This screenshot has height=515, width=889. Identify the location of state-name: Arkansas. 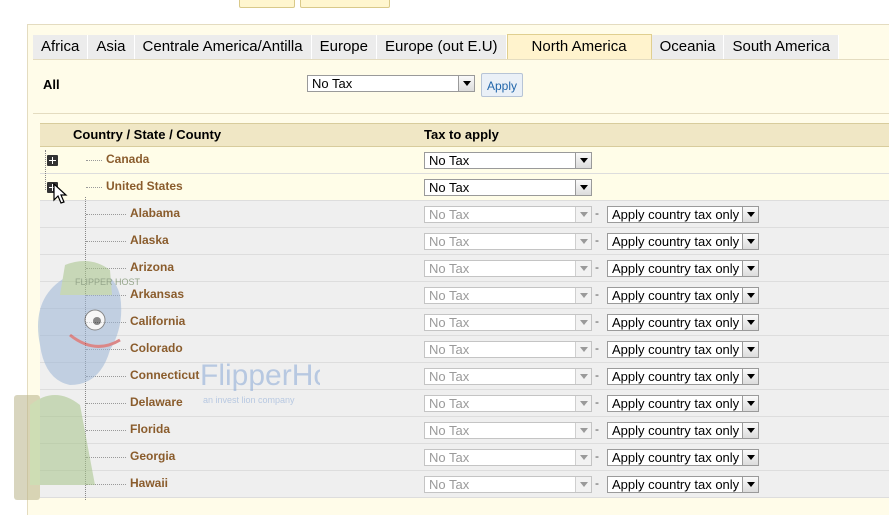
(157, 294).